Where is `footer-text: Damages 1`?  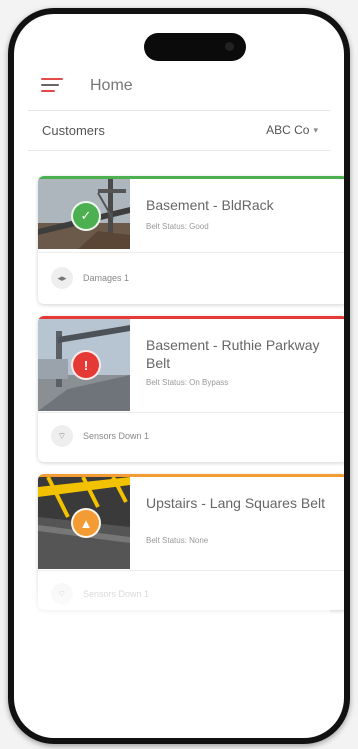
footer-text: Damages 1 is located at coordinates (106, 278).